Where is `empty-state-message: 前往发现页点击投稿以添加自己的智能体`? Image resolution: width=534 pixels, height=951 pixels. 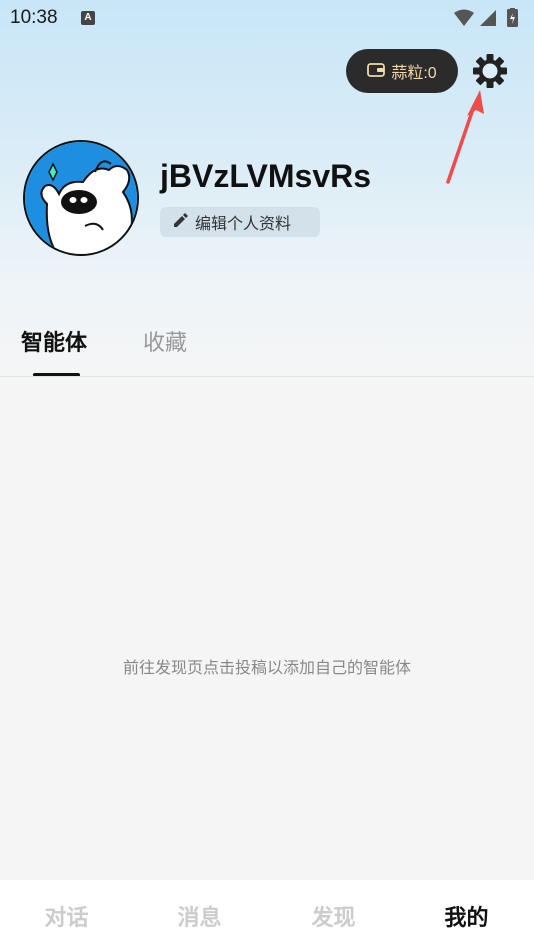
empty-state-message: 前往发现页点击投稿以添加自己的智能体 is located at coordinates (266, 667).